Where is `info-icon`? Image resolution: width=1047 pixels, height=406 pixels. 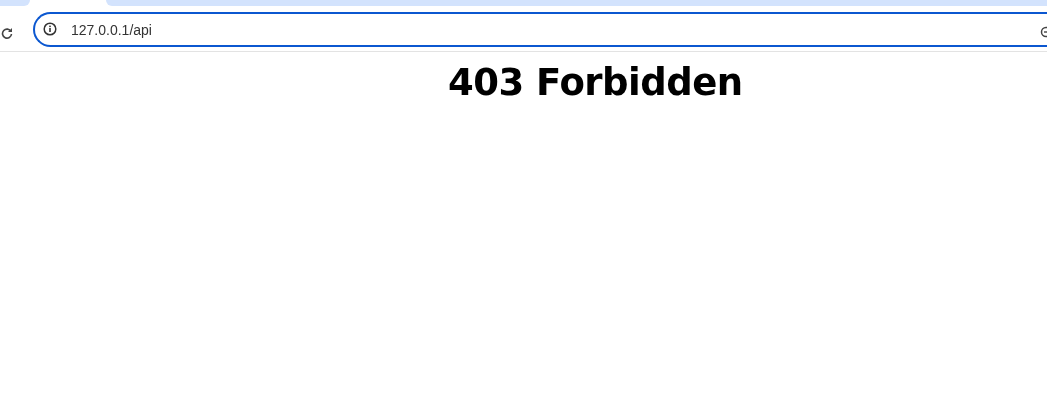
info-icon is located at coordinates (50, 29).